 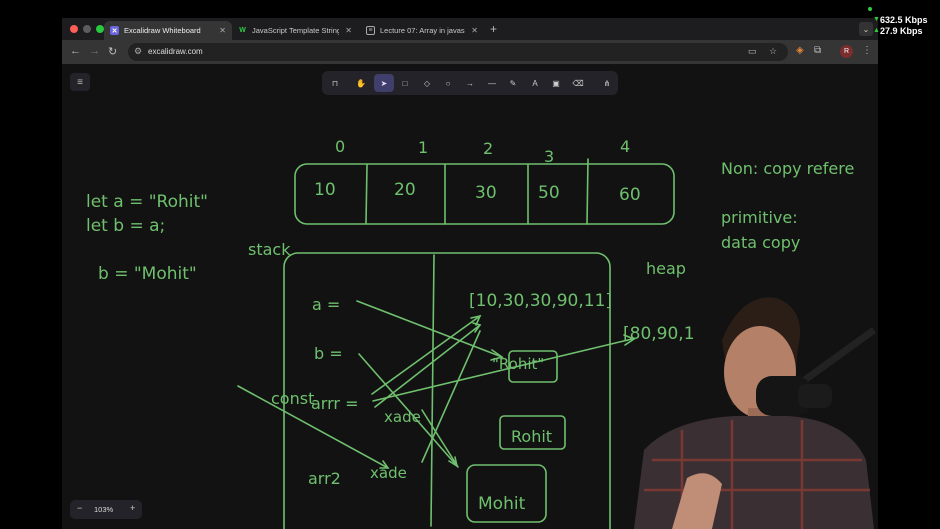 What do you see at coordinates (867, 50) in the screenshot?
I see `browser-menu-icon: ⋮` at bounding box center [867, 50].